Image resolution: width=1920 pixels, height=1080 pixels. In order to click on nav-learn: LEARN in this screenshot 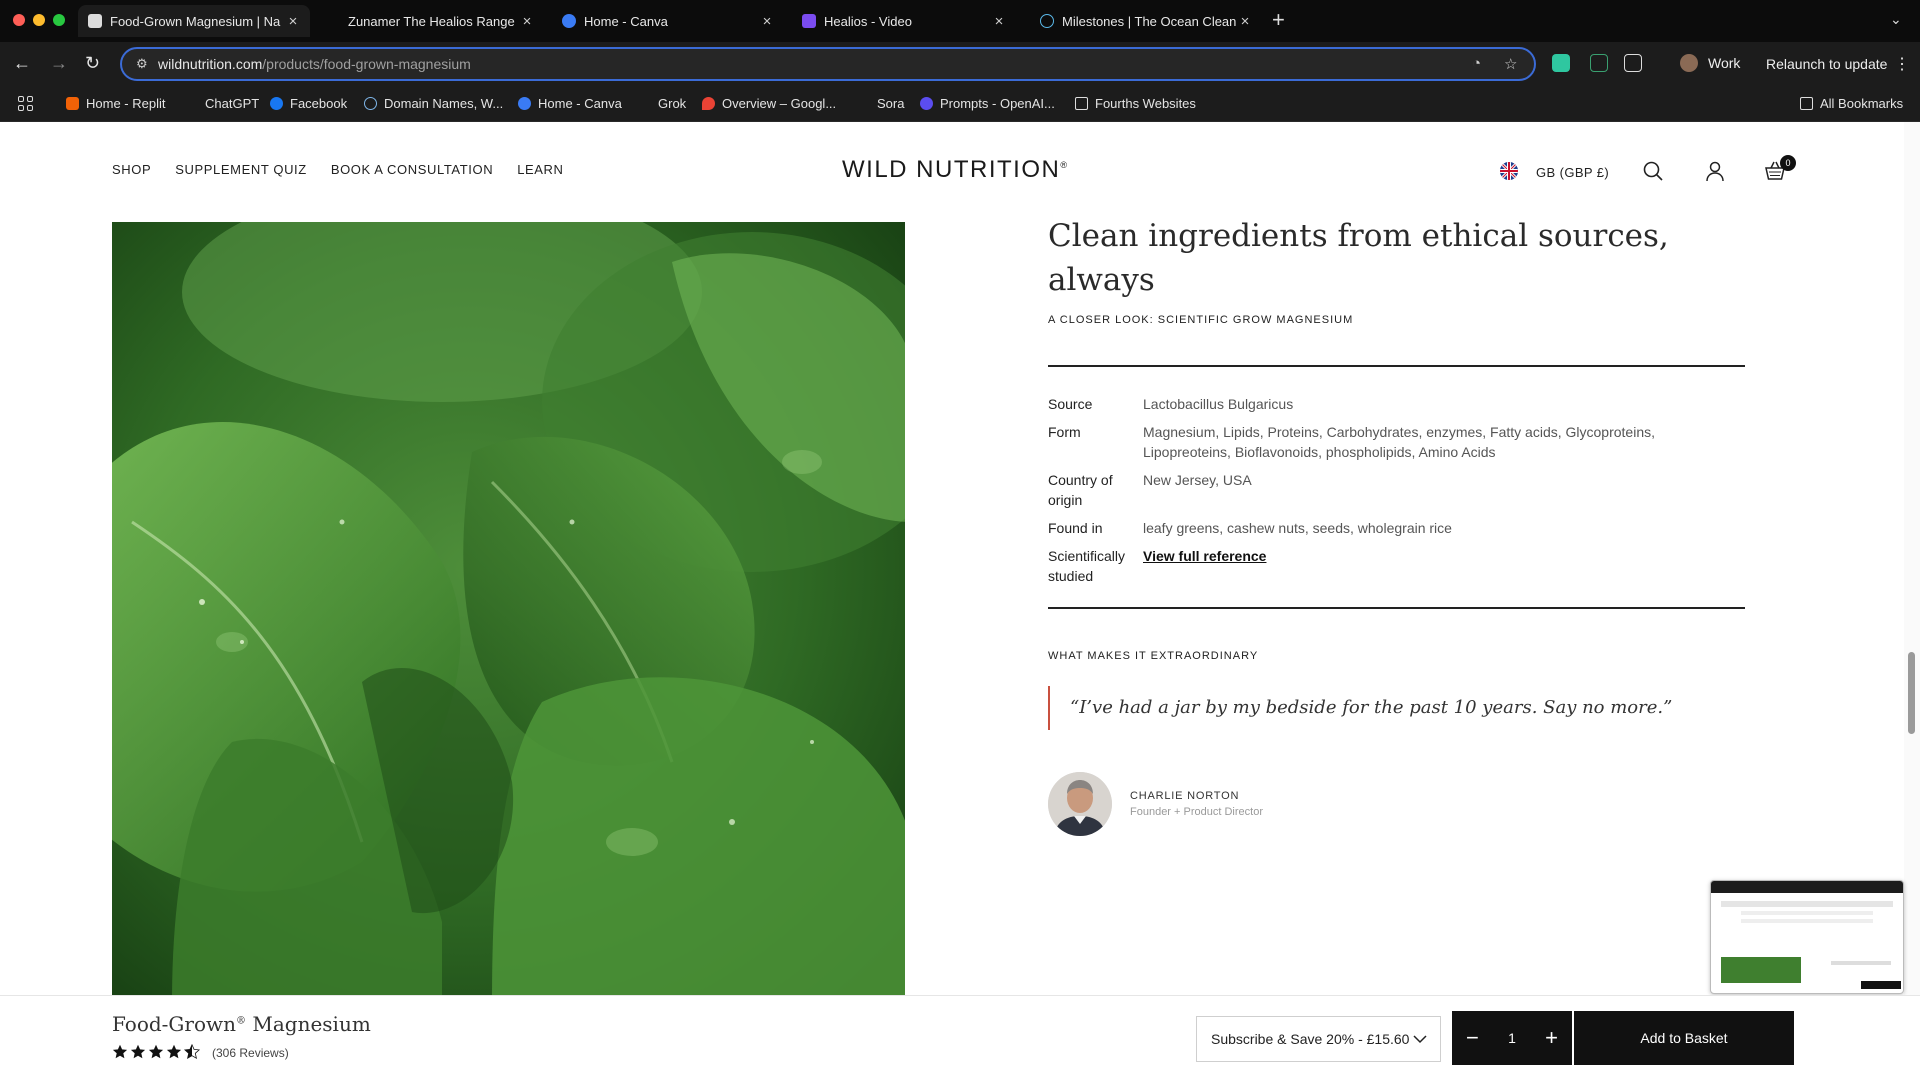, I will do `click(540, 169)`.